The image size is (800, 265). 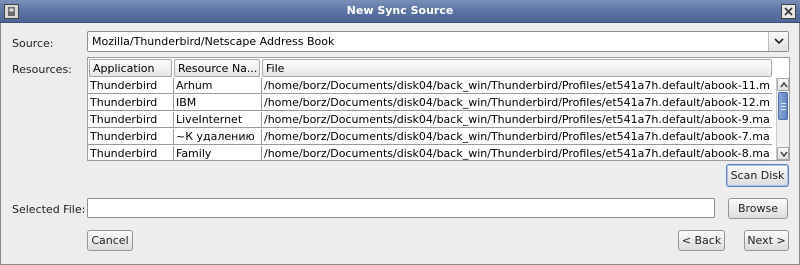 I want to click on scroll-down-icon, so click(x=783, y=153).